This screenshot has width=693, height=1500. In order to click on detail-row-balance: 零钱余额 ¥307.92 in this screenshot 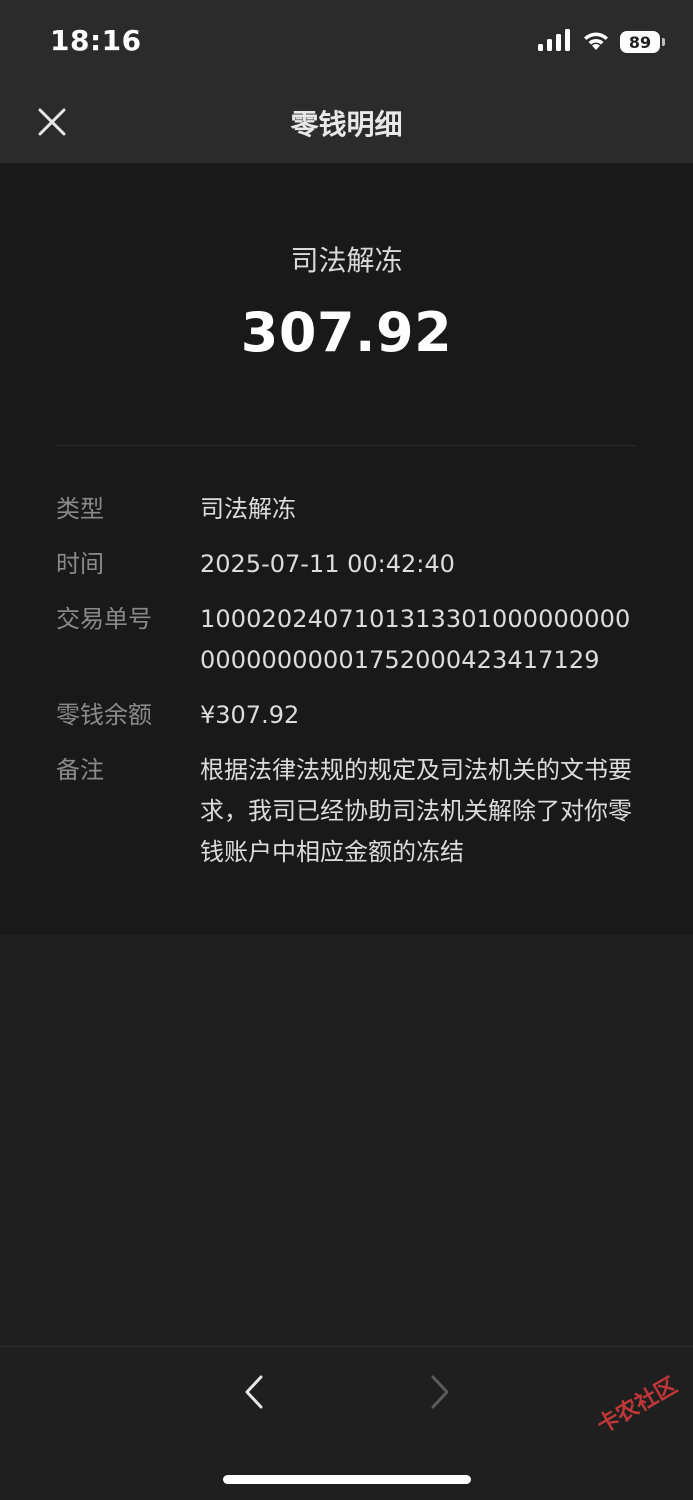, I will do `click(346, 715)`.